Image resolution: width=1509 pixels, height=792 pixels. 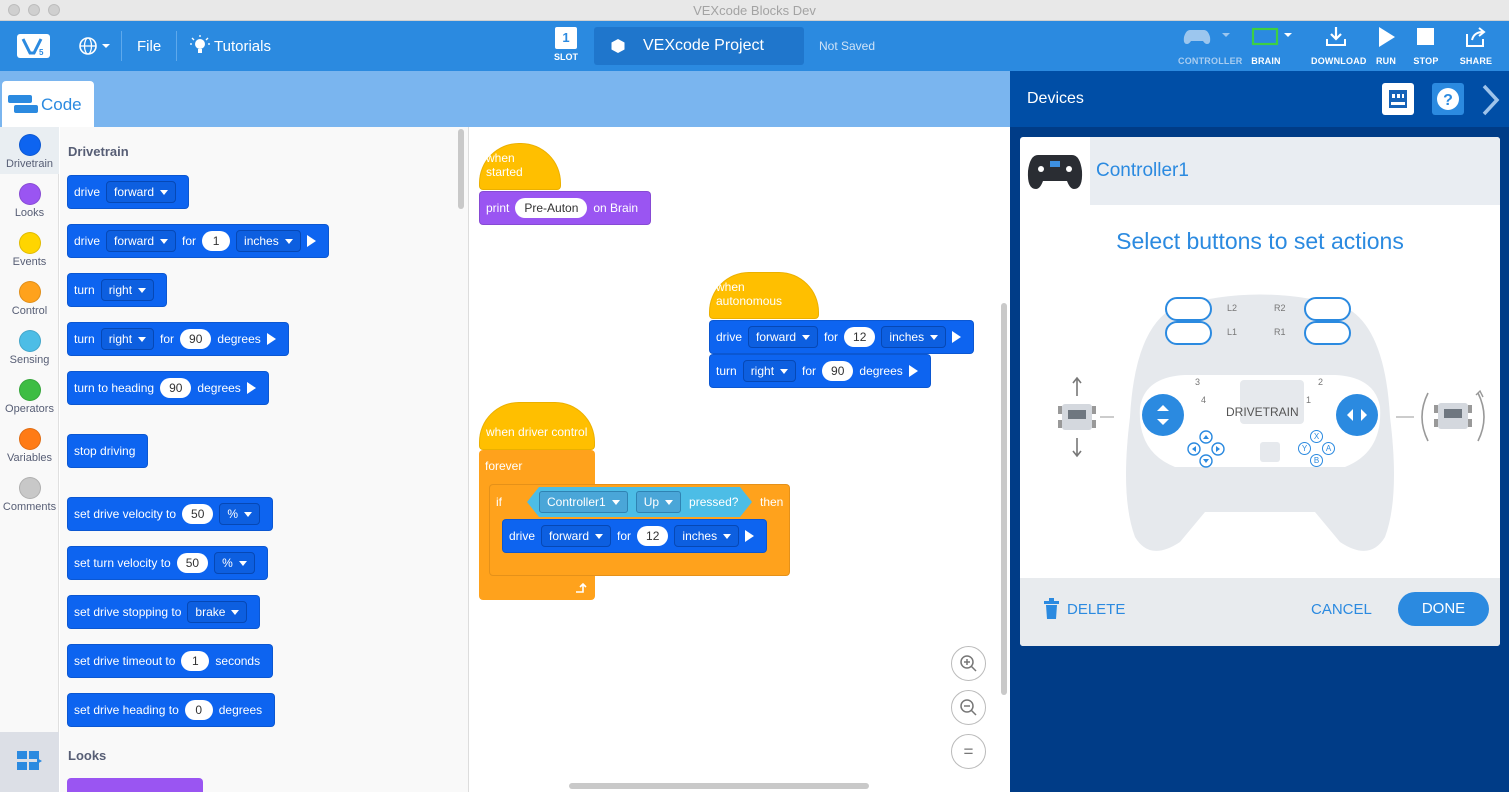 I want to click on block-when-driver-control: when driver control, so click(x=537, y=426).